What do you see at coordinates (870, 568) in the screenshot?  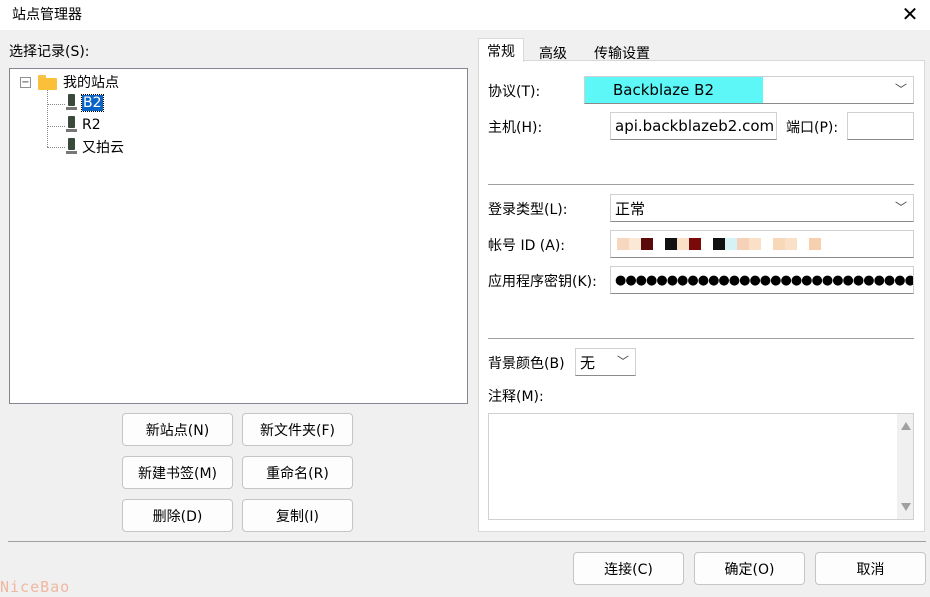 I see `cancel-button: 取消` at bounding box center [870, 568].